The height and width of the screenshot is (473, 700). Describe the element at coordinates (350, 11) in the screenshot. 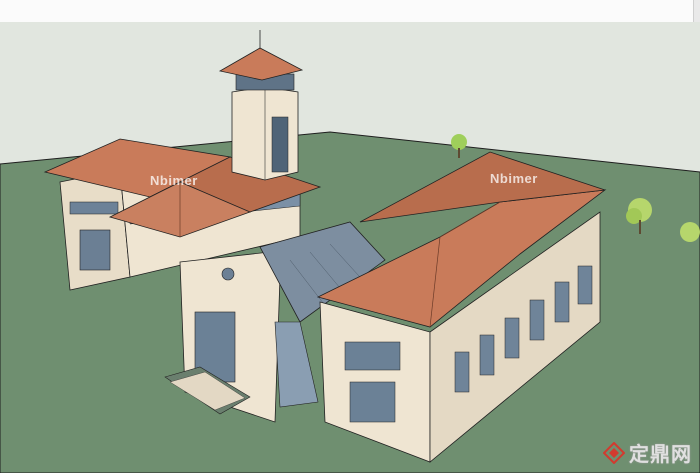

I see `window-top-bar` at that location.